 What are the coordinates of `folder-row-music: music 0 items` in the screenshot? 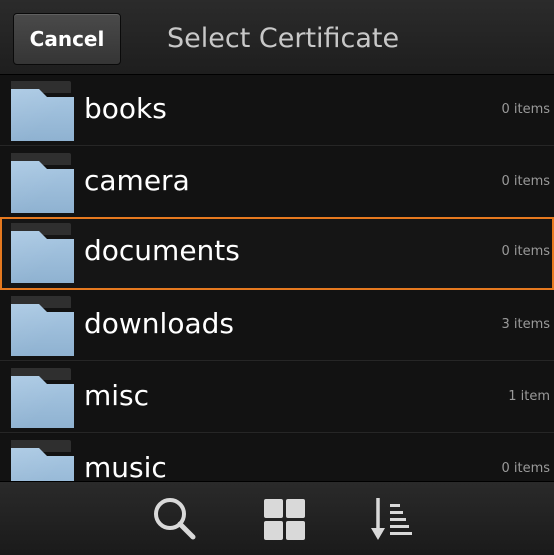 It's located at (277, 457).